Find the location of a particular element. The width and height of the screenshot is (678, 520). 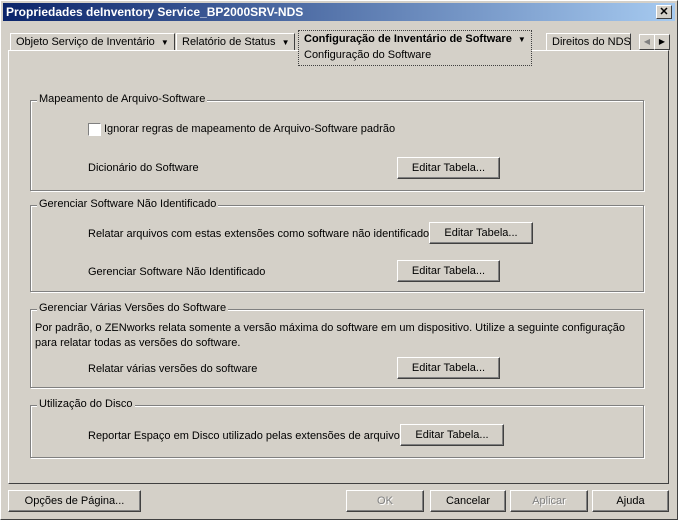

tab-scroll-left-icon: ◀ is located at coordinates (647, 42).